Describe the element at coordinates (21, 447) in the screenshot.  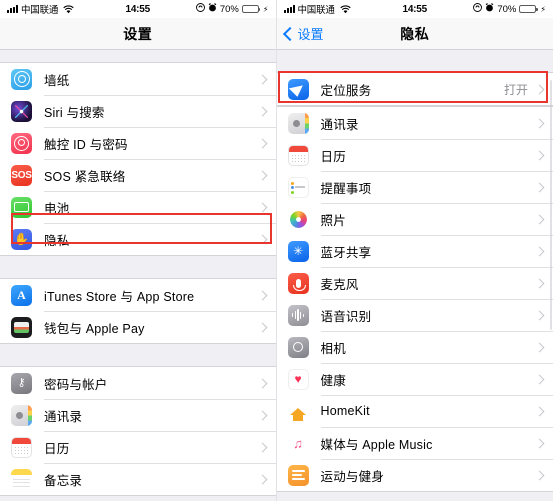
I see `calendar-icon` at that location.